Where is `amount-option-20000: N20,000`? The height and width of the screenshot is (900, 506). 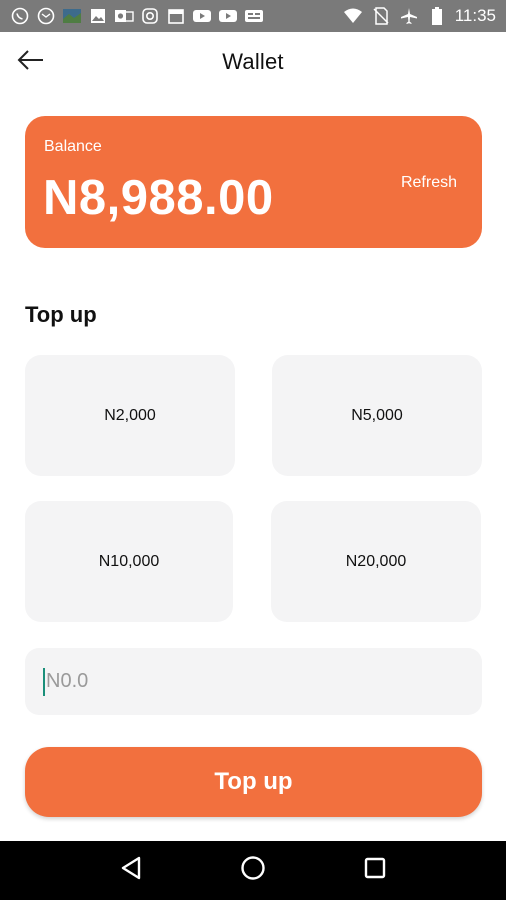 amount-option-20000: N20,000 is located at coordinates (376, 561).